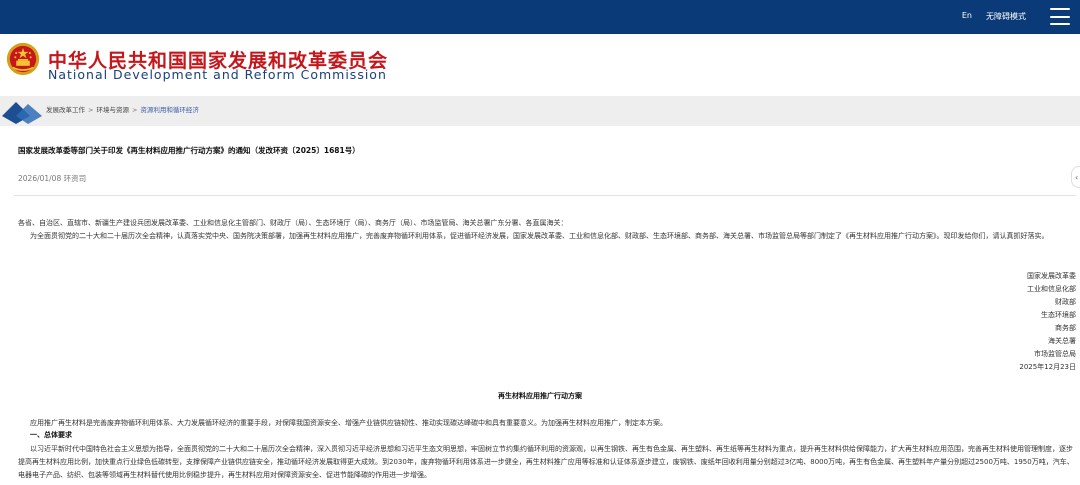  I want to click on signer-line: 财政部, so click(1065, 302).